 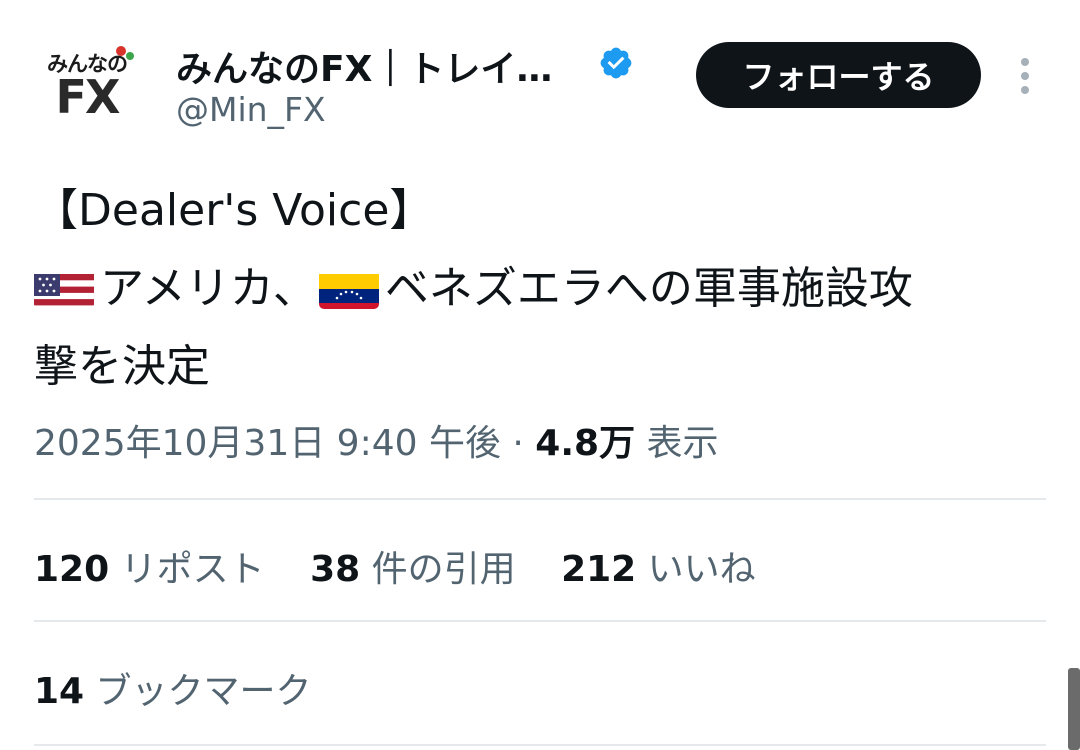 I want to click on tweet-line-3: 撃を決定, so click(x=122, y=366).